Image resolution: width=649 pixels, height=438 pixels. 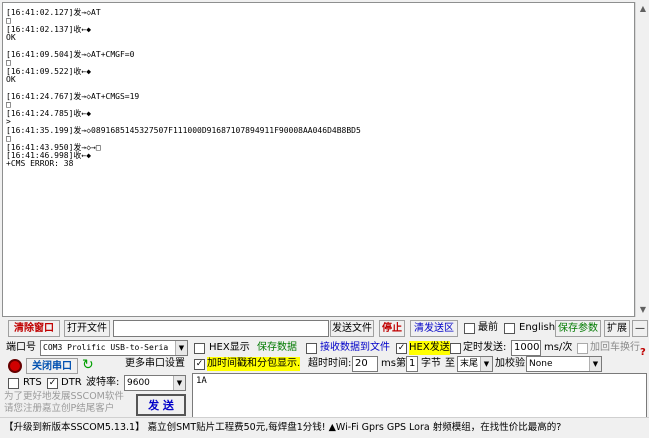 What do you see at coordinates (103, 382) in the screenshot?
I see `baud-label: 波特率:` at bounding box center [103, 382].